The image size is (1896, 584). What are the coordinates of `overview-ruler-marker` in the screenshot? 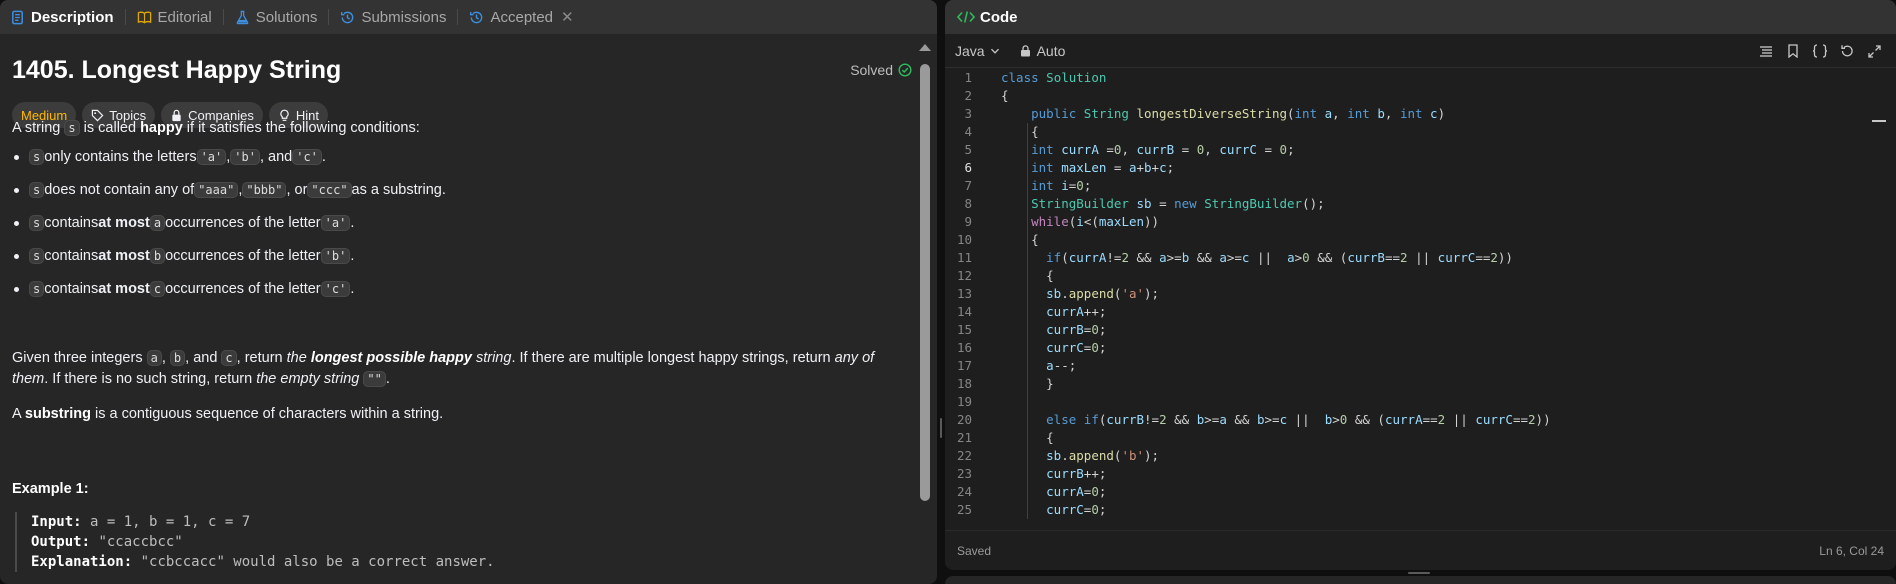 It's located at (1879, 121).